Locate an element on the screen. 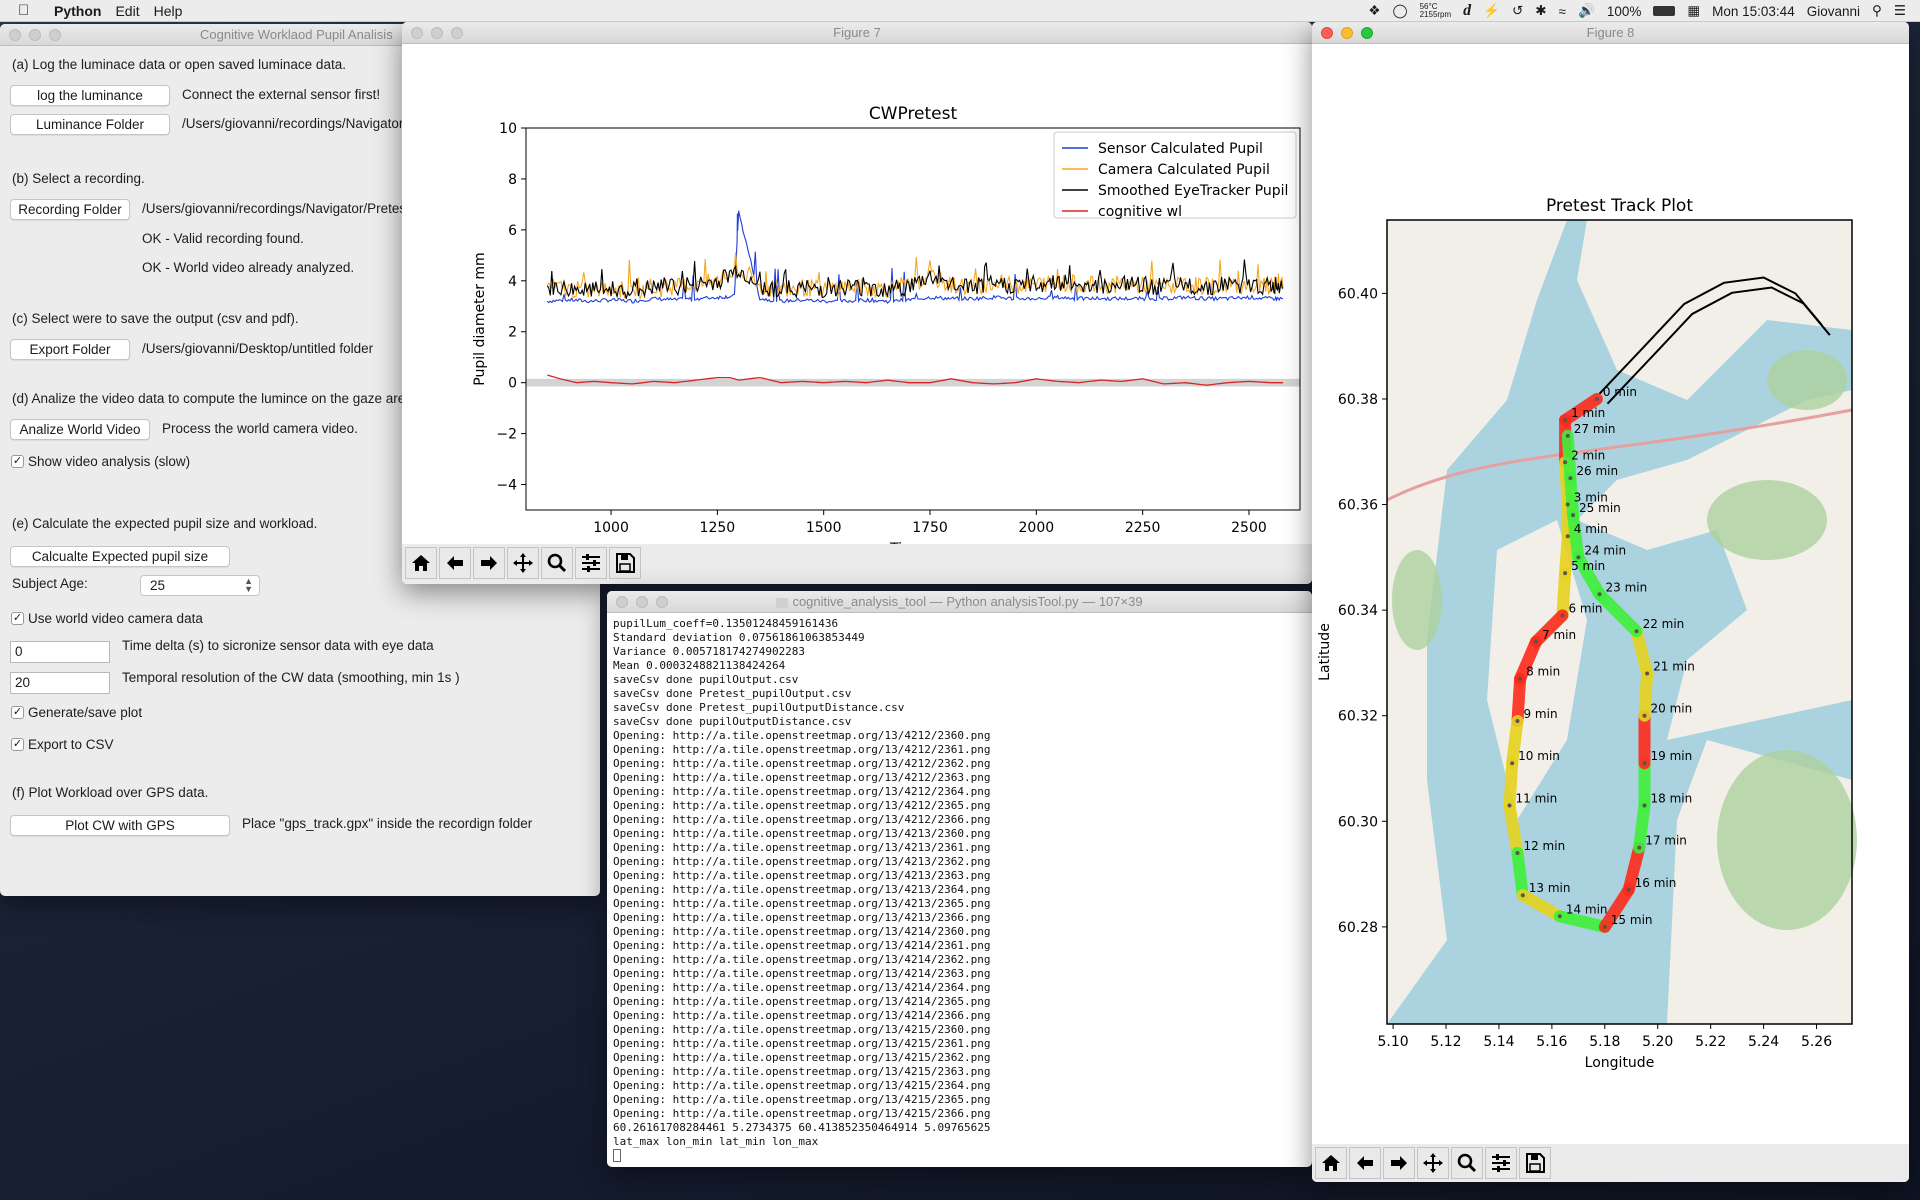 The width and height of the screenshot is (1920, 1200). legend-entry: Camera Calculated Pupil is located at coordinates (1184, 170).